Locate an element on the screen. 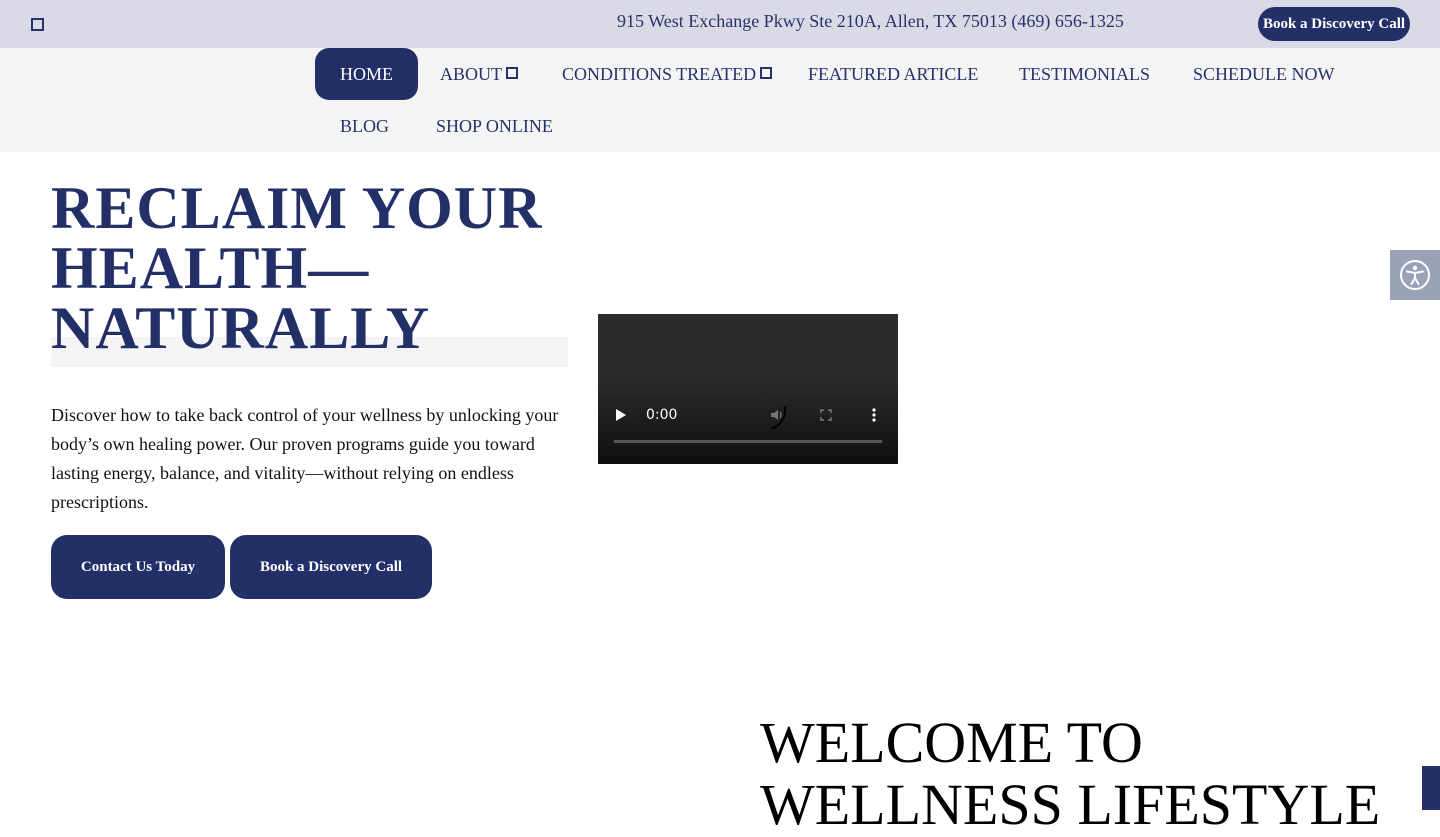 Image resolution: width=1440 pixels, height=837 pixels. nav-item-home: HOME is located at coordinates (366, 74).